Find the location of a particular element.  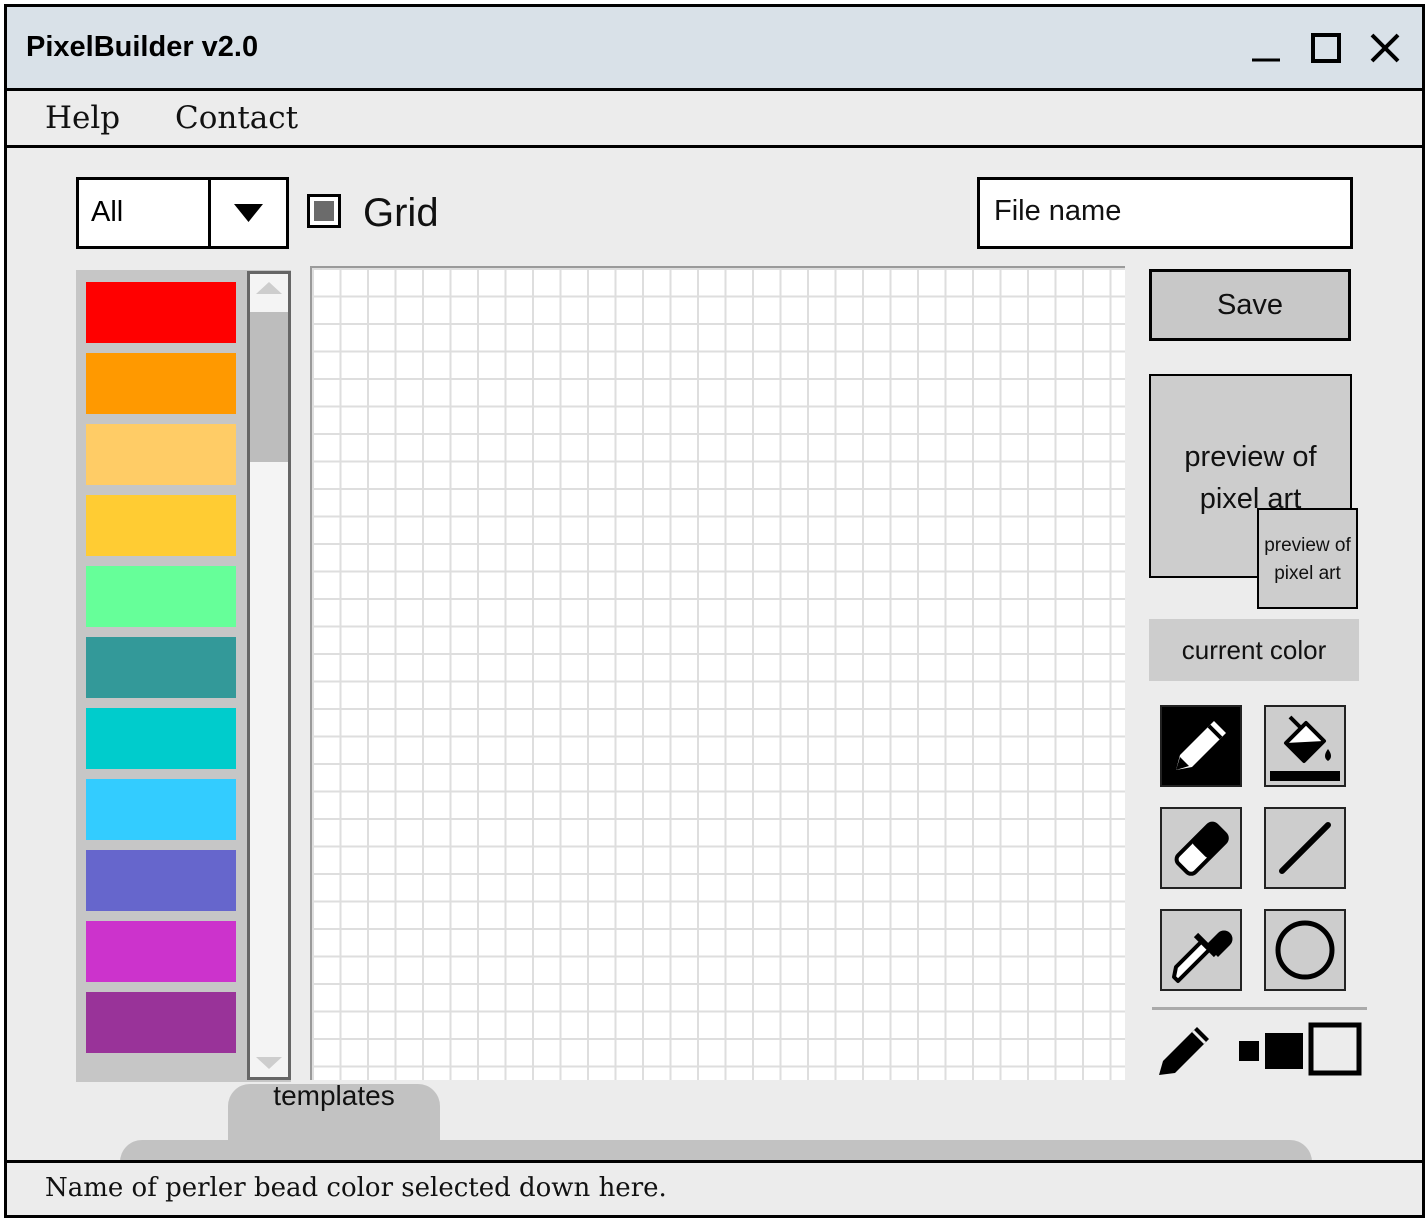

line-icon is located at coordinates (1305, 848).